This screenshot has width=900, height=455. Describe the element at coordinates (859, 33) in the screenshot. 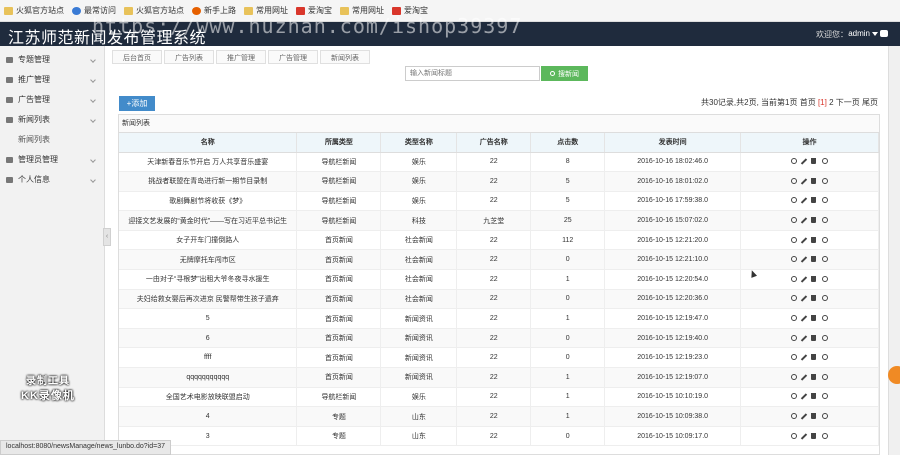

I see `user-menu: admin` at that location.